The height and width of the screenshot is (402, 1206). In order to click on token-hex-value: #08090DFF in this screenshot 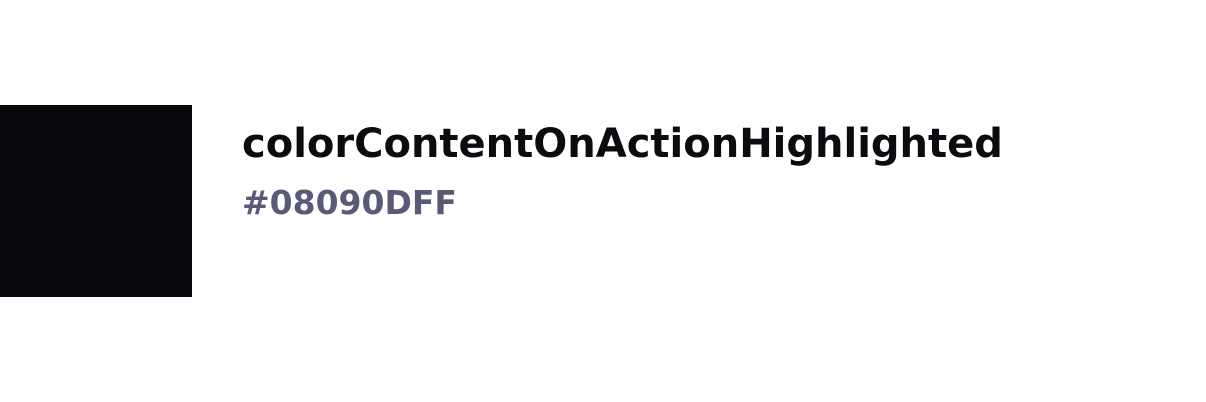, I will do `click(349, 202)`.